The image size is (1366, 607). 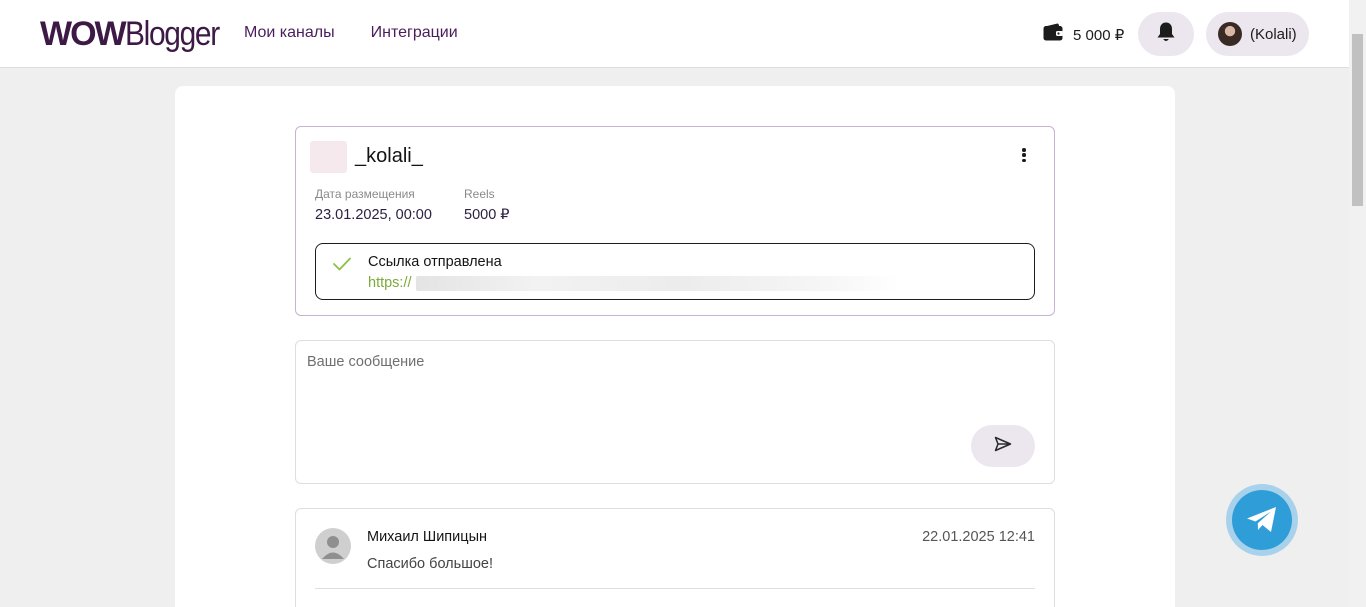 What do you see at coordinates (1230, 34) in the screenshot?
I see `avatar` at bounding box center [1230, 34].